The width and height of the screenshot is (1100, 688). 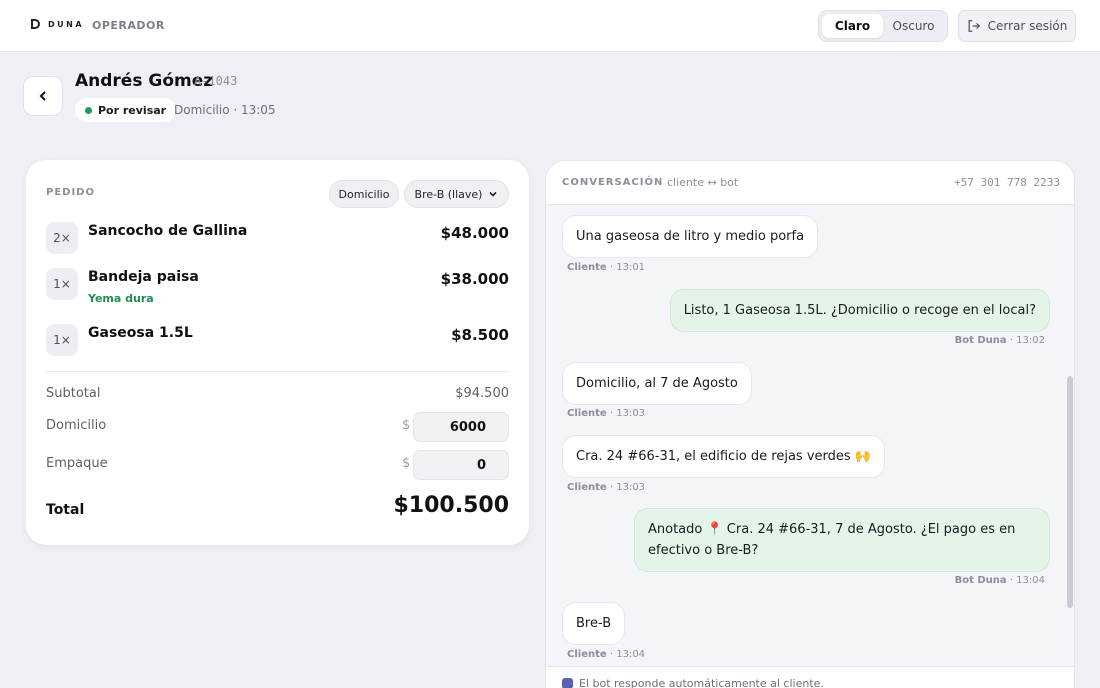 What do you see at coordinates (550, 26) in the screenshot?
I see `top-bar: DUNA OPERADOR Claro Oscuro Cerrar sesión` at bounding box center [550, 26].